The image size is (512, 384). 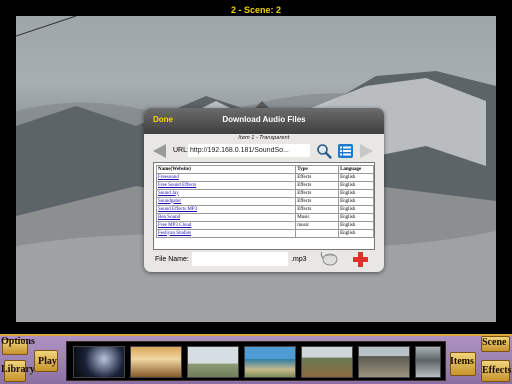 I want to click on table-row: Ben Sound Music English, so click(x=264, y=217).